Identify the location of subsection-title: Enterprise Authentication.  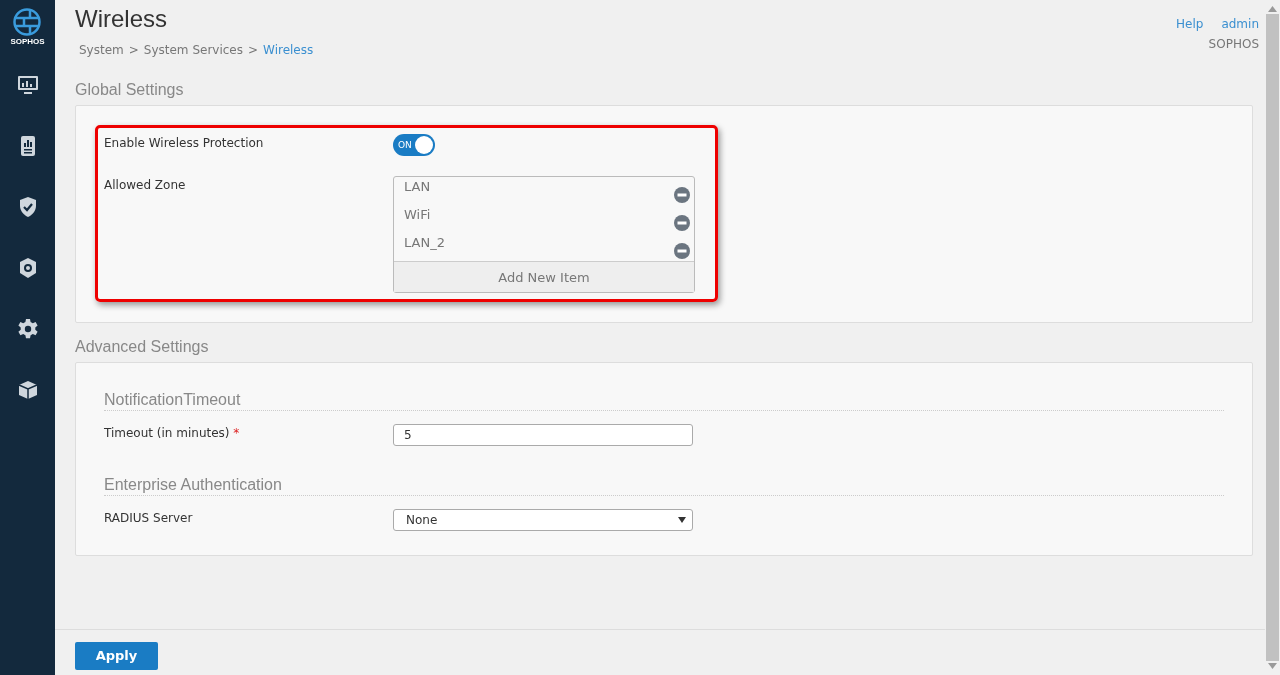
(664, 486).